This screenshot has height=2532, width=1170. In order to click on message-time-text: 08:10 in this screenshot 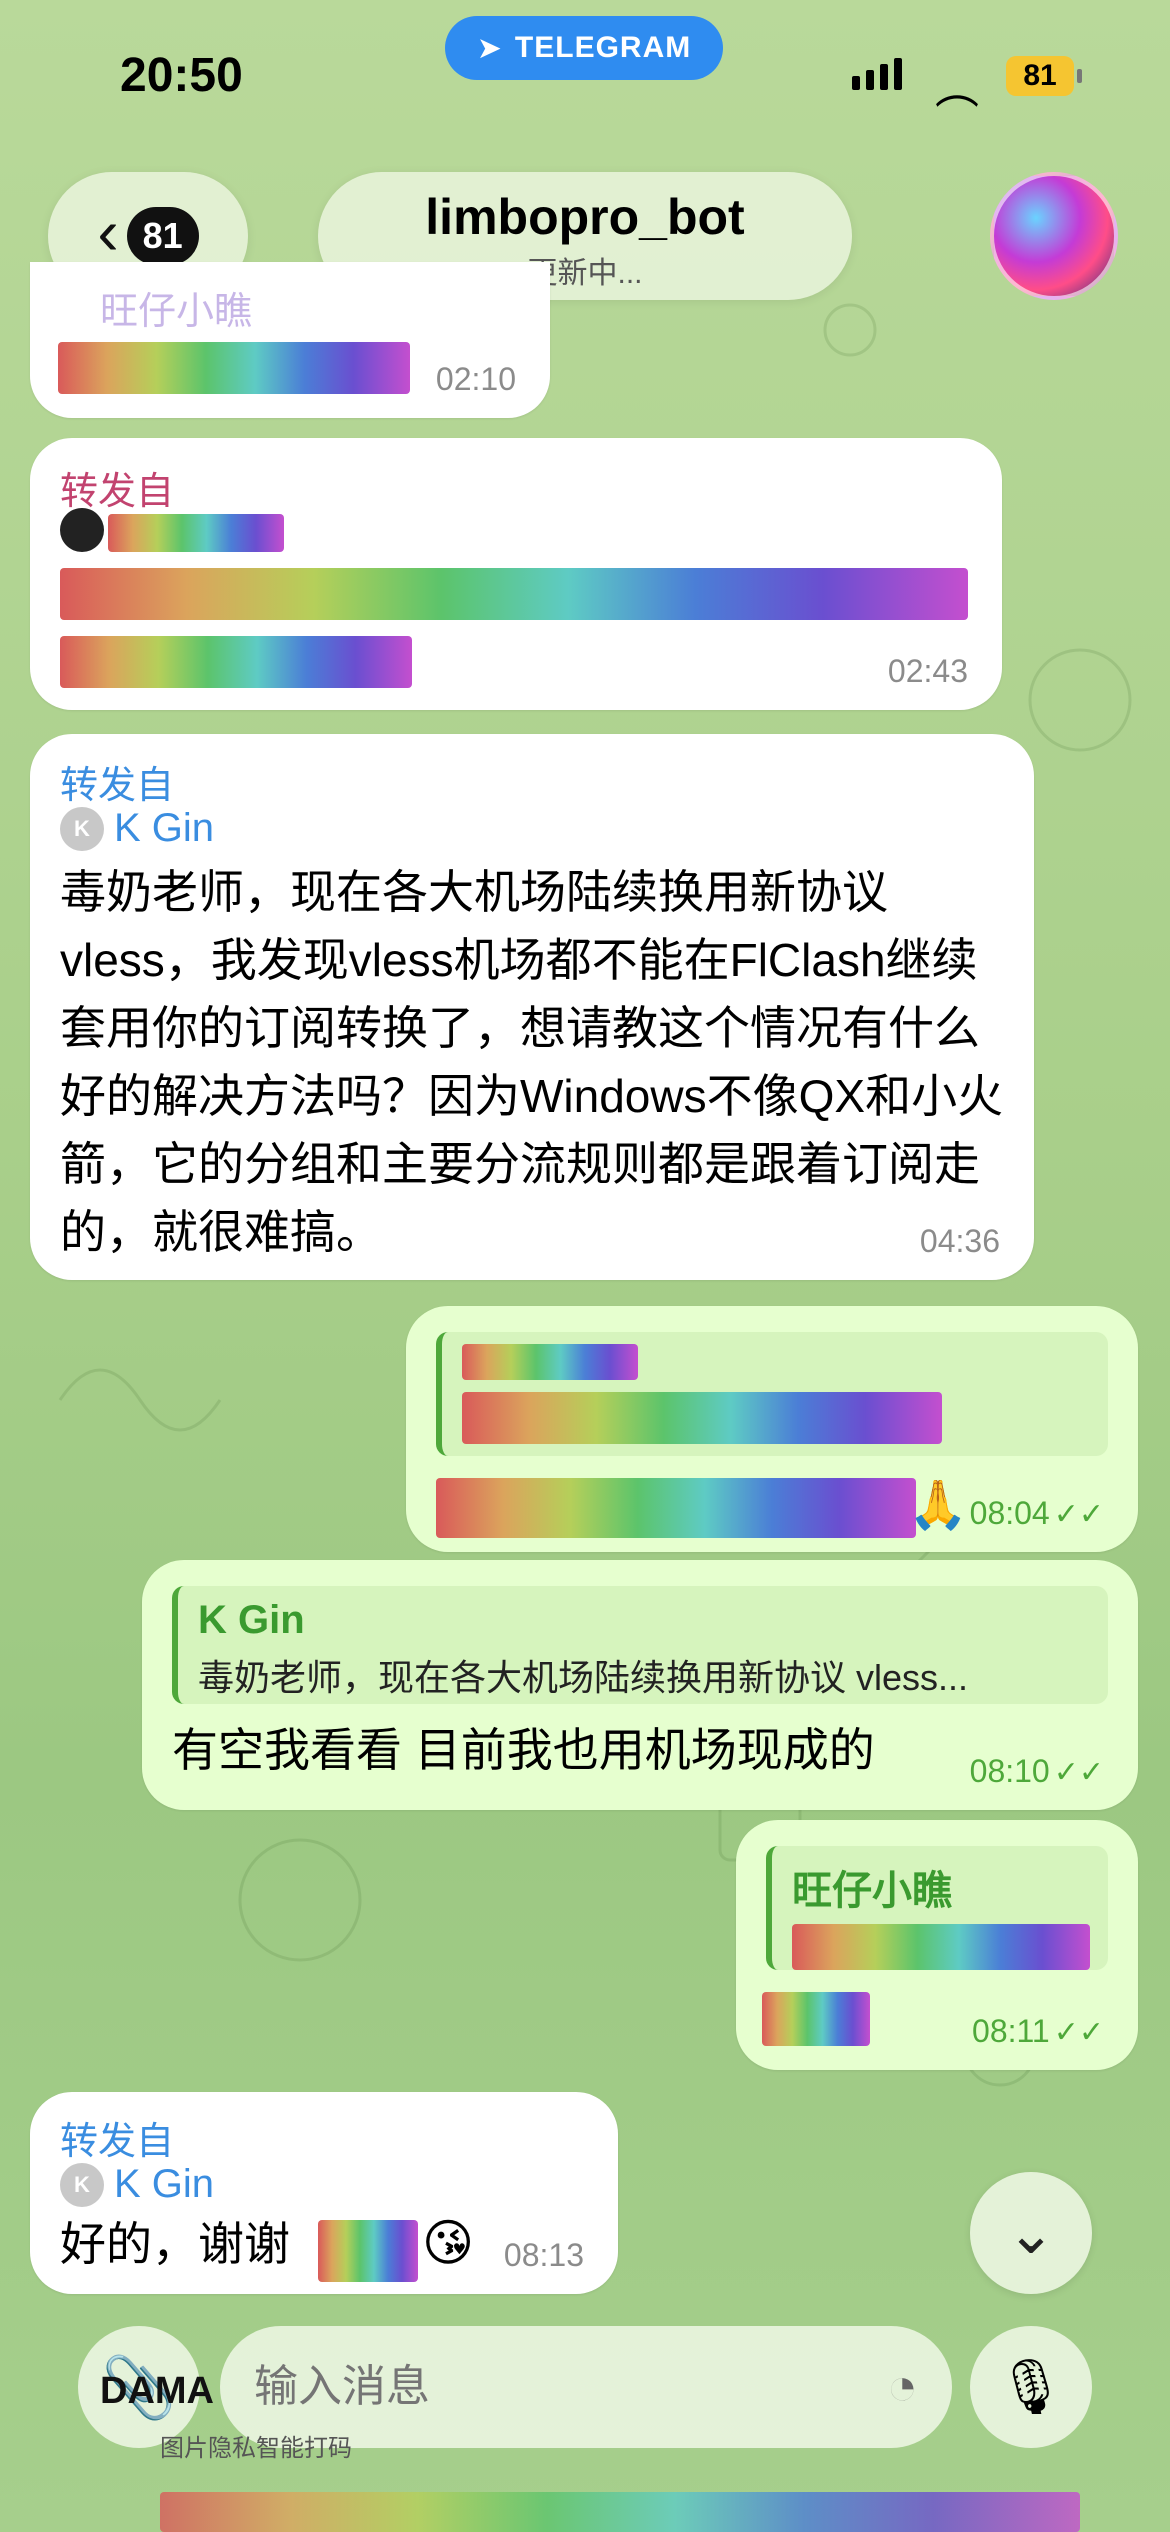, I will do `click(1009, 1771)`.